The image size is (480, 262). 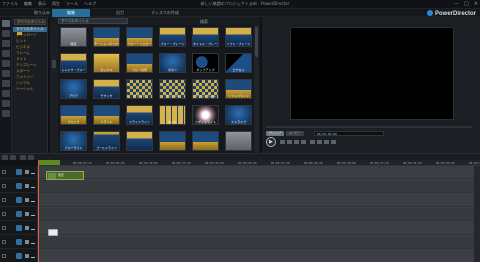 I want to click on subtitle-room-icon, so click(x=6, y=113).